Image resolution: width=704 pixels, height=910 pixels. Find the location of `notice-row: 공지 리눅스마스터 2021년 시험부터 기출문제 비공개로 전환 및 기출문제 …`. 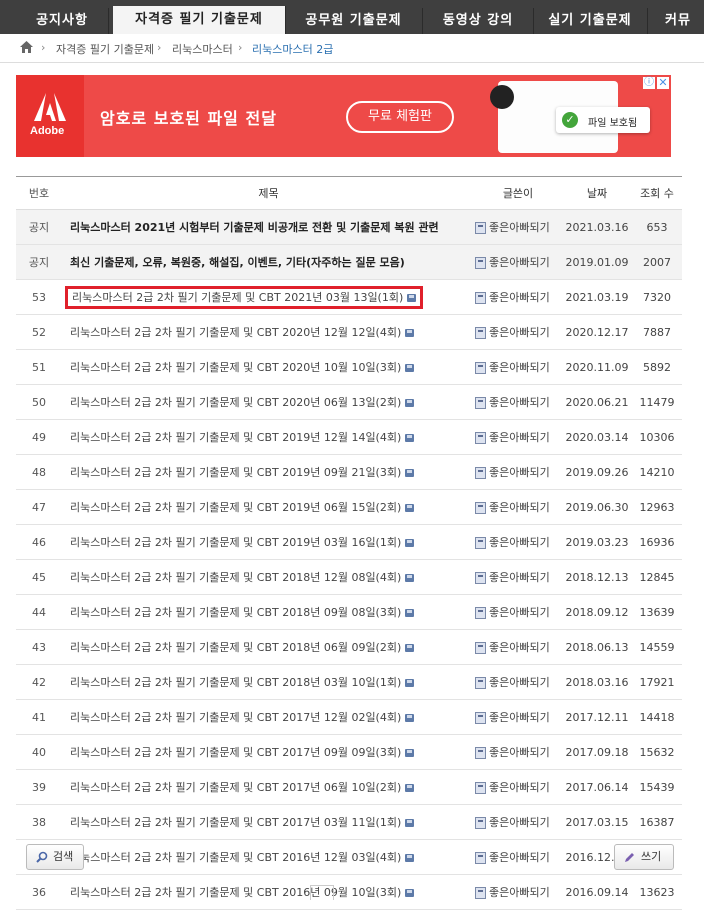

notice-row: 공지 리눅스마스터 2021년 시험부터 기출문제 비공개로 전환 및 기출문제 … is located at coordinates (349, 227).